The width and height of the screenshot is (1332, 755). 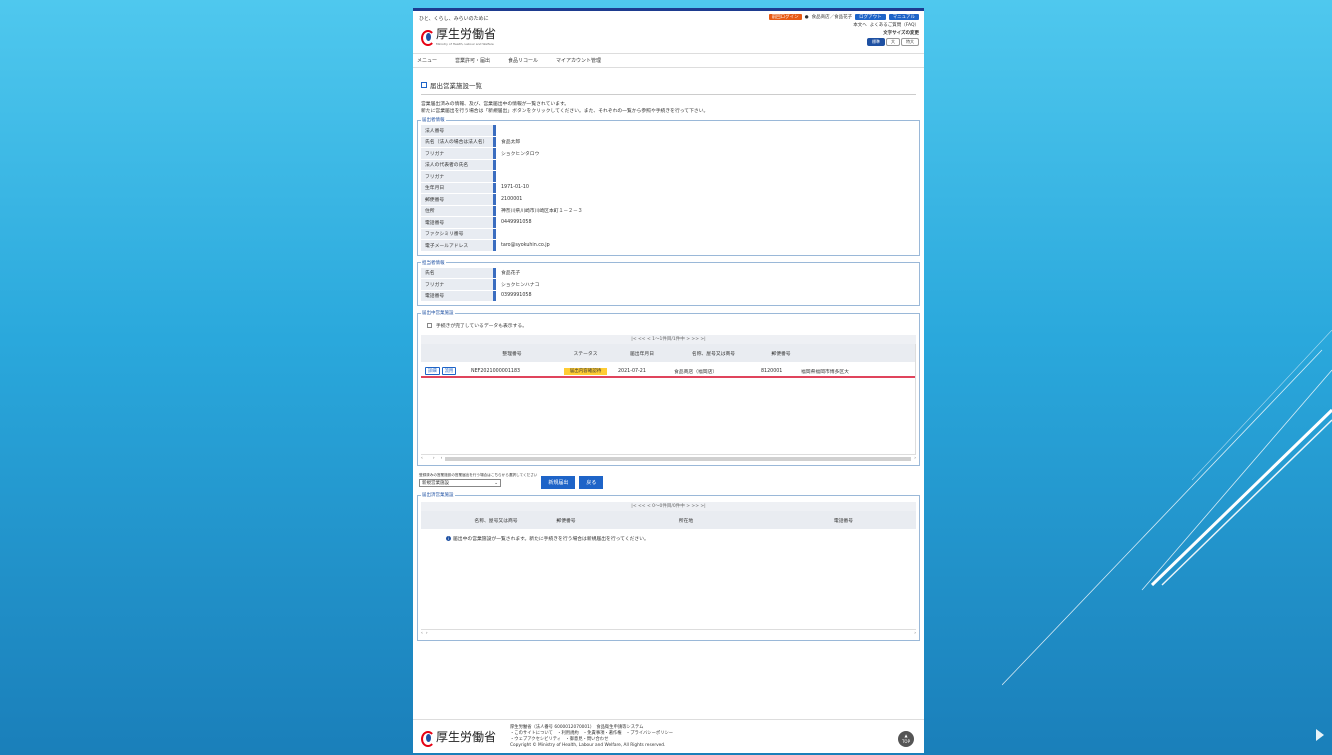 I want to click on col-status: ステータス, so click(x=585, y=354).